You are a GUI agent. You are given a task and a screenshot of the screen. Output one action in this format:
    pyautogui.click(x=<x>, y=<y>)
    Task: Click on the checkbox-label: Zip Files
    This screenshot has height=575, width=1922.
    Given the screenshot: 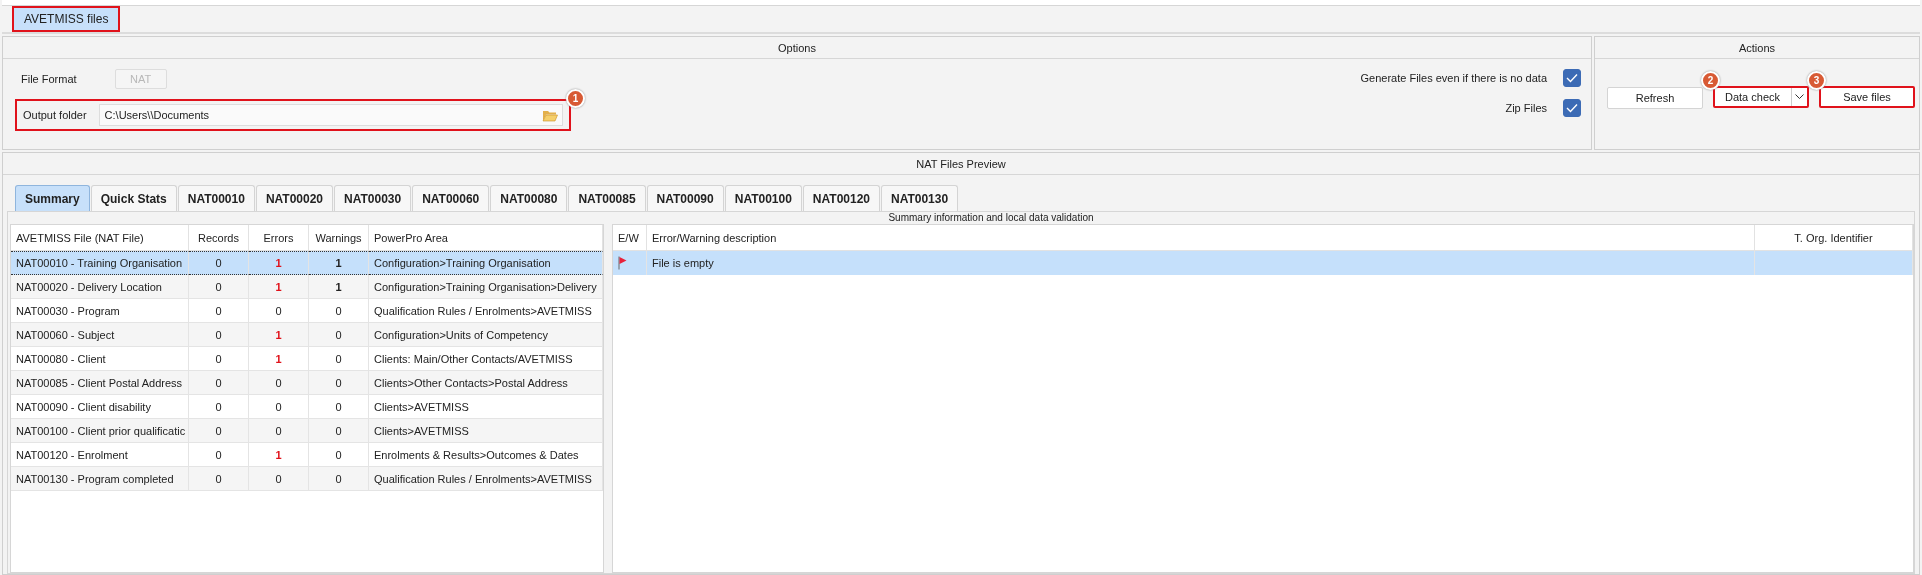 What is the action you would take?
    pyautogui.click(x=1526, y=108)
    